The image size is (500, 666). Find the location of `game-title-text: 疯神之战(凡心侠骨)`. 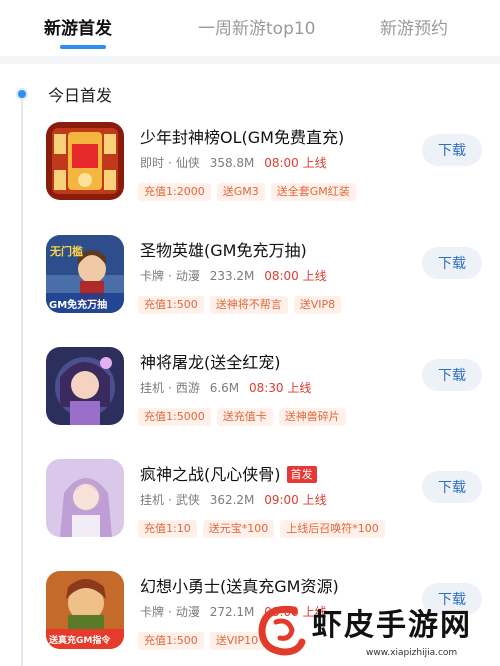

game-title-text: 疯神之战(凡心侠骨) is located at coordinates (210, 474).